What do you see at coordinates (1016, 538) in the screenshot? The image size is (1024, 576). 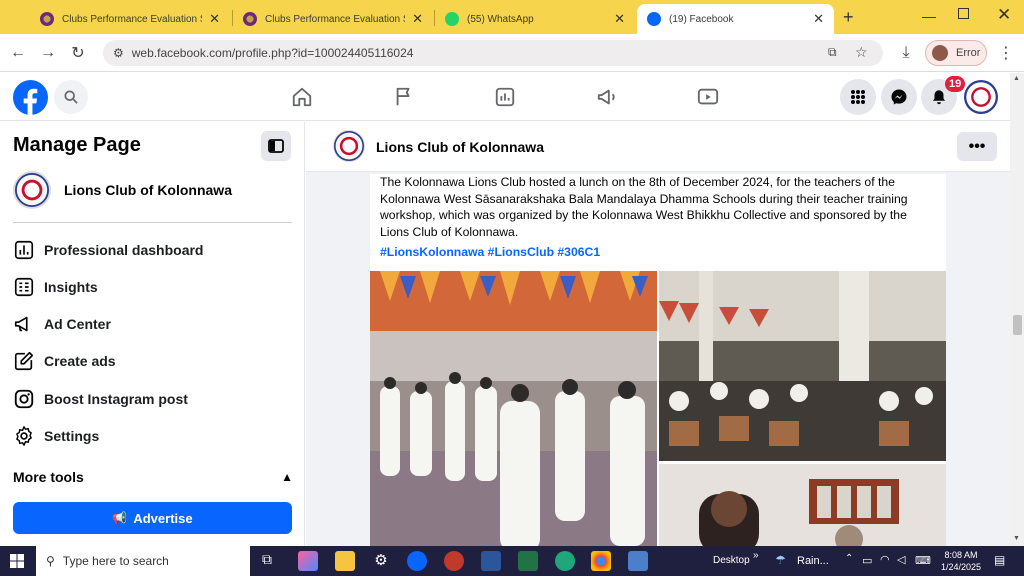 I see `scroll-down-arrow-icon: ▼` at bounding box center [1016, 538].